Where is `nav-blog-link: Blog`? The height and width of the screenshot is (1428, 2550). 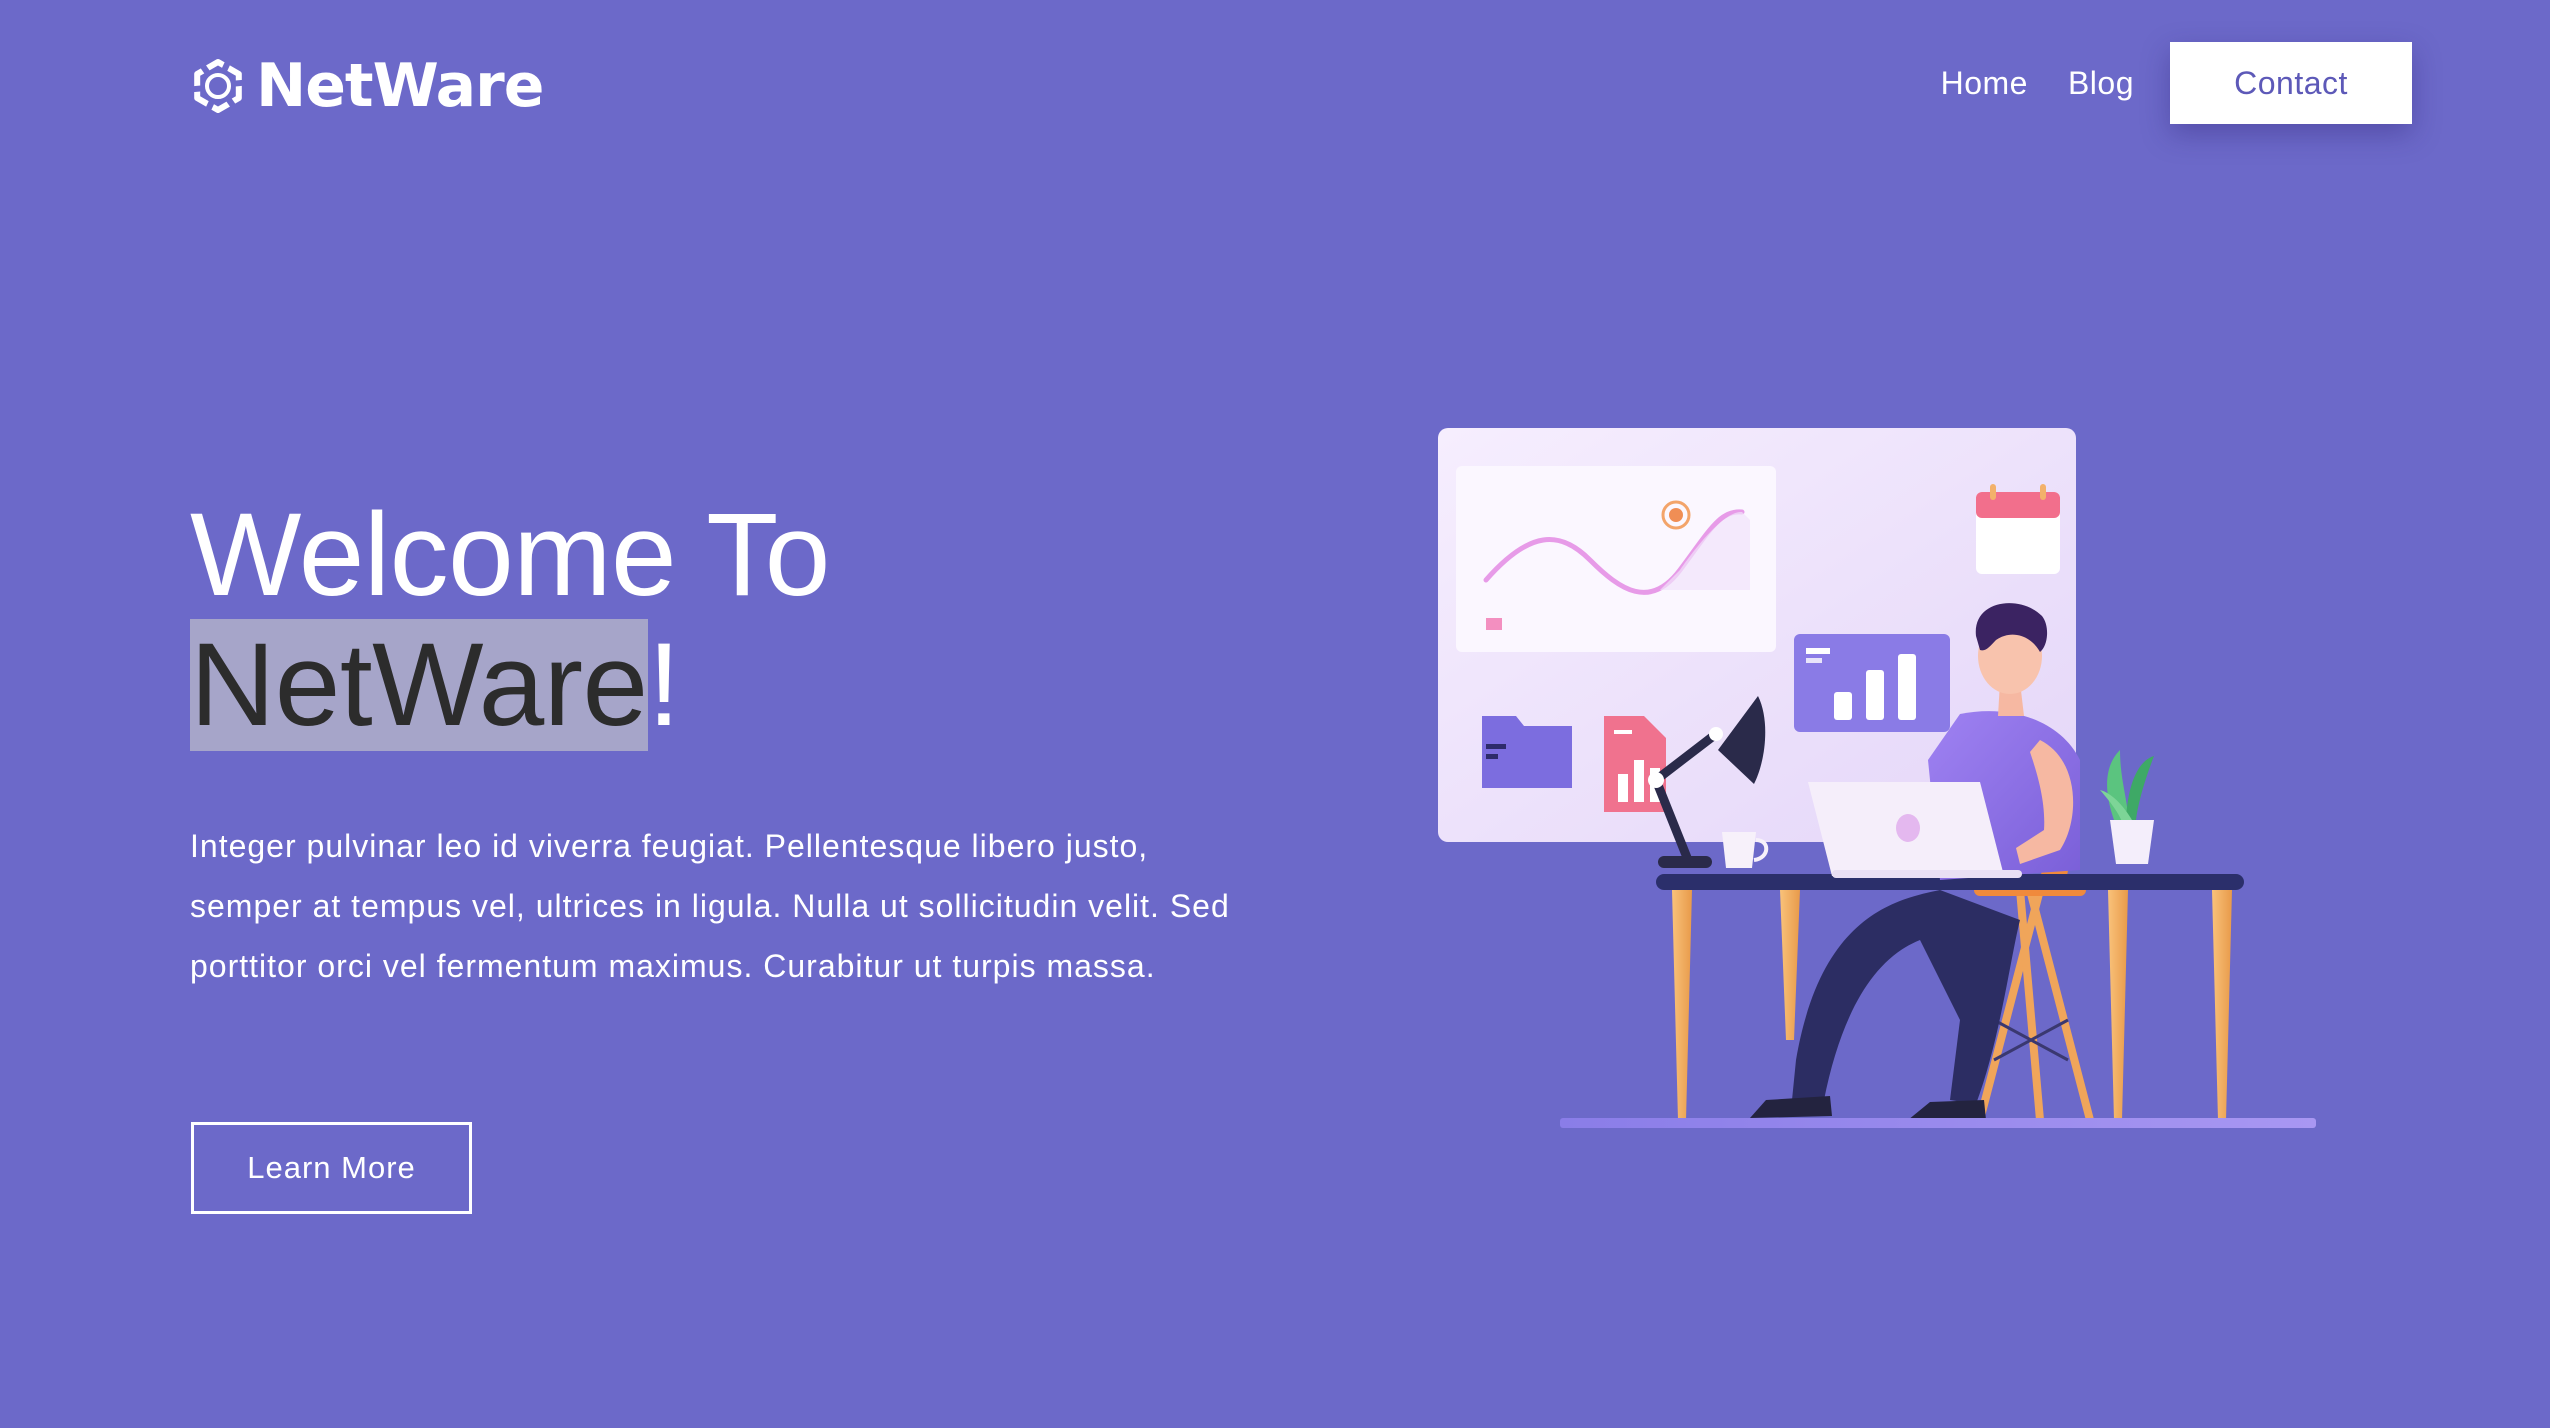
nav-blog-link: Blog is located at coordinates (2101, 83).